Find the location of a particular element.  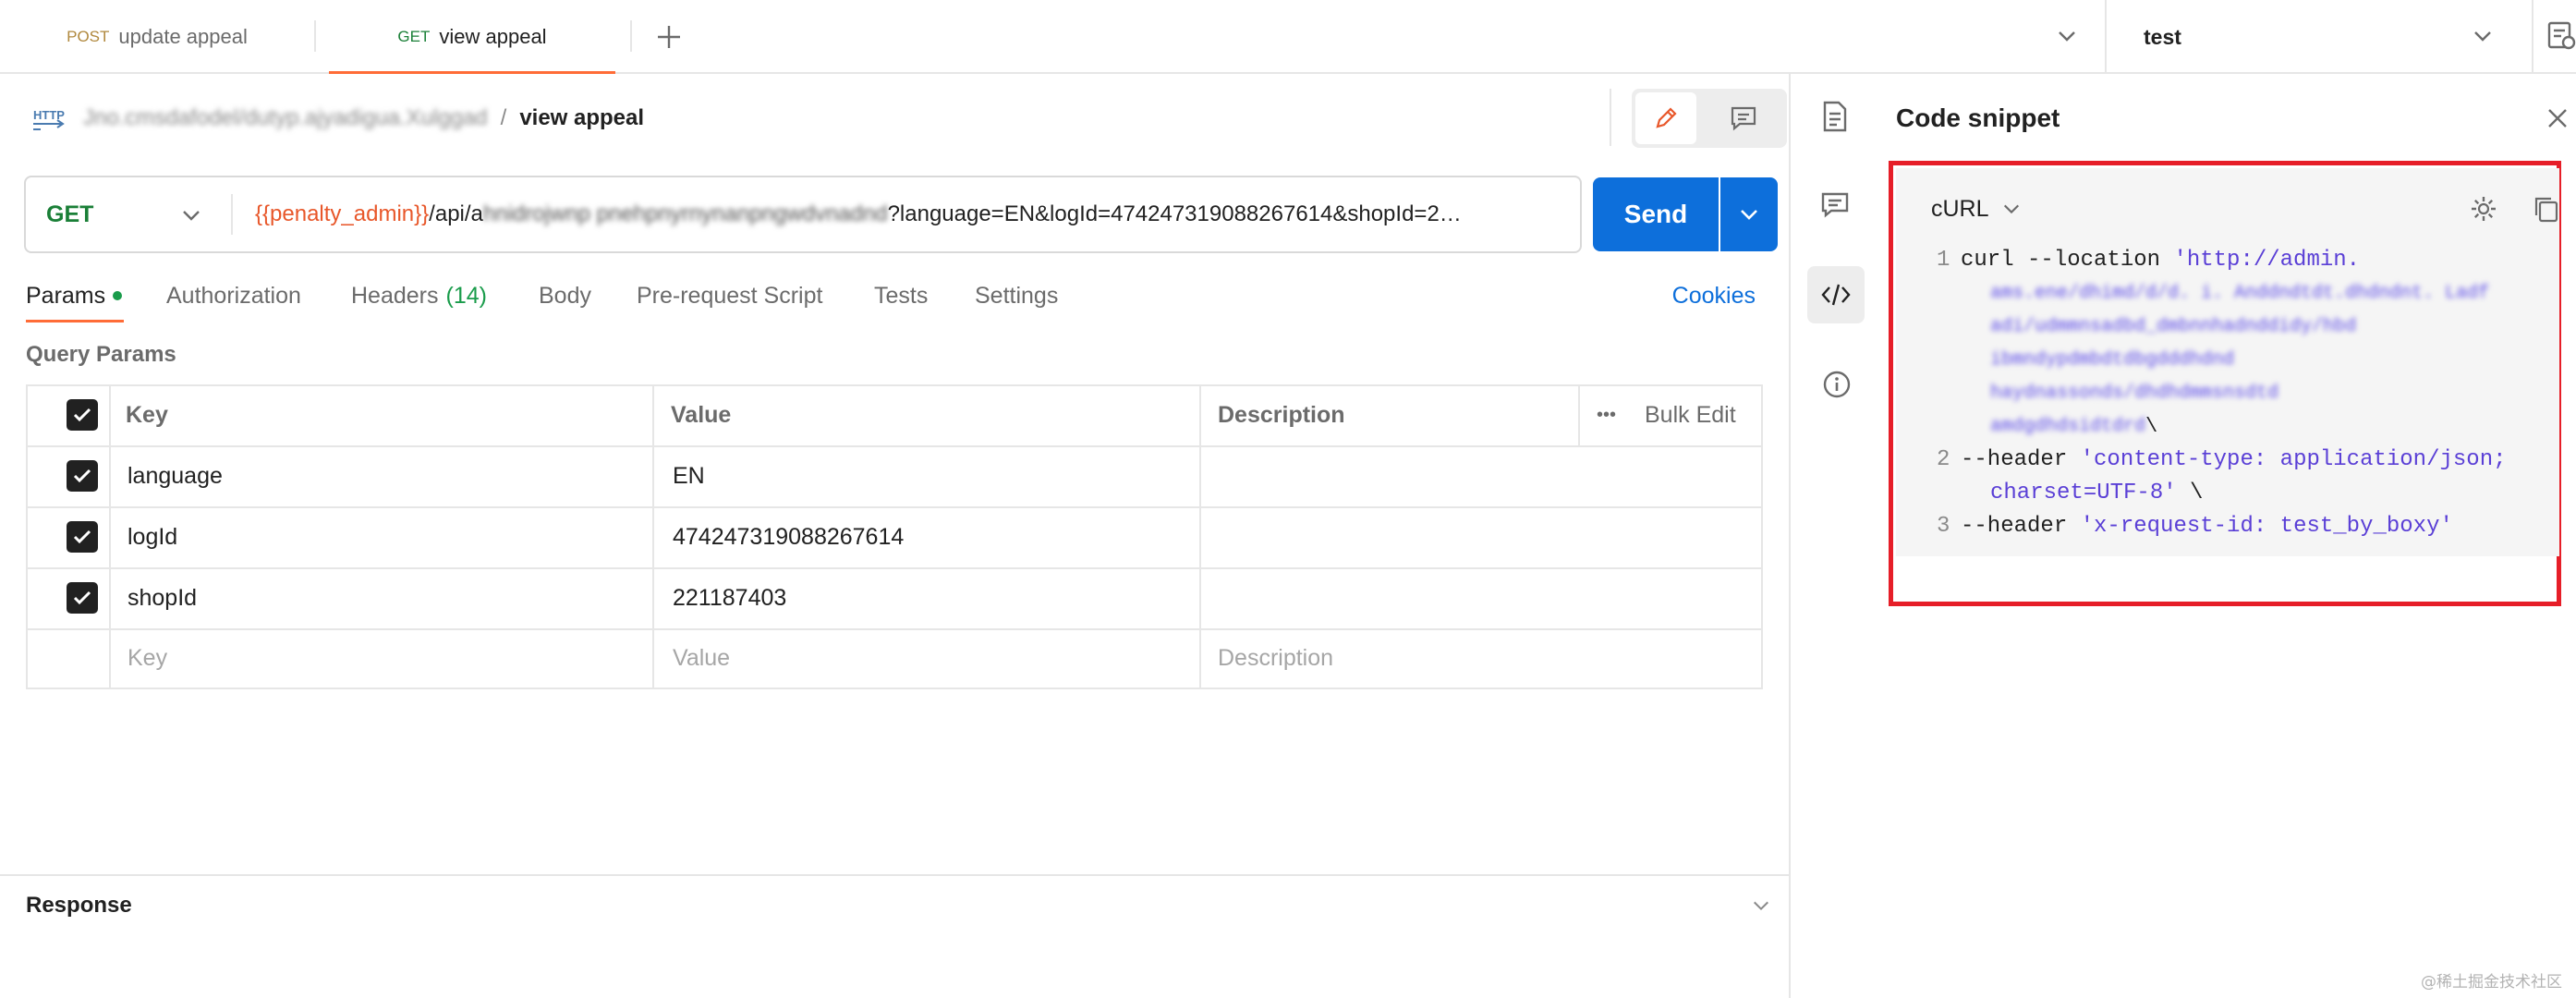

param-value: 474247319088267614 is located at coordinates (788, 536).